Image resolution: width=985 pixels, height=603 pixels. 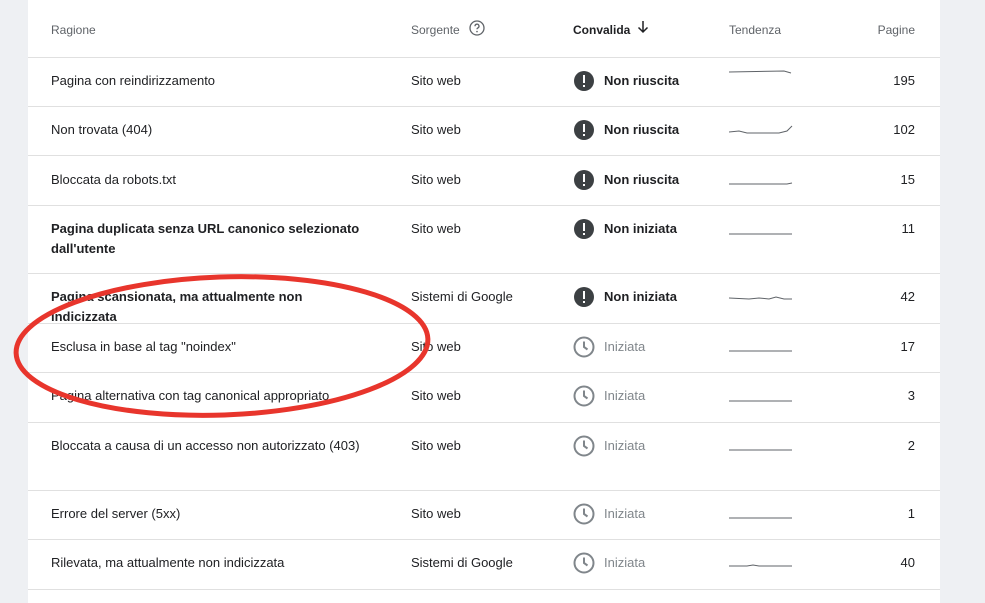 What do you see at coordinates (116, 513) in the screenshot?
I see `row-reason: Errore del server (5xx)` at bounding box center [116, 513].